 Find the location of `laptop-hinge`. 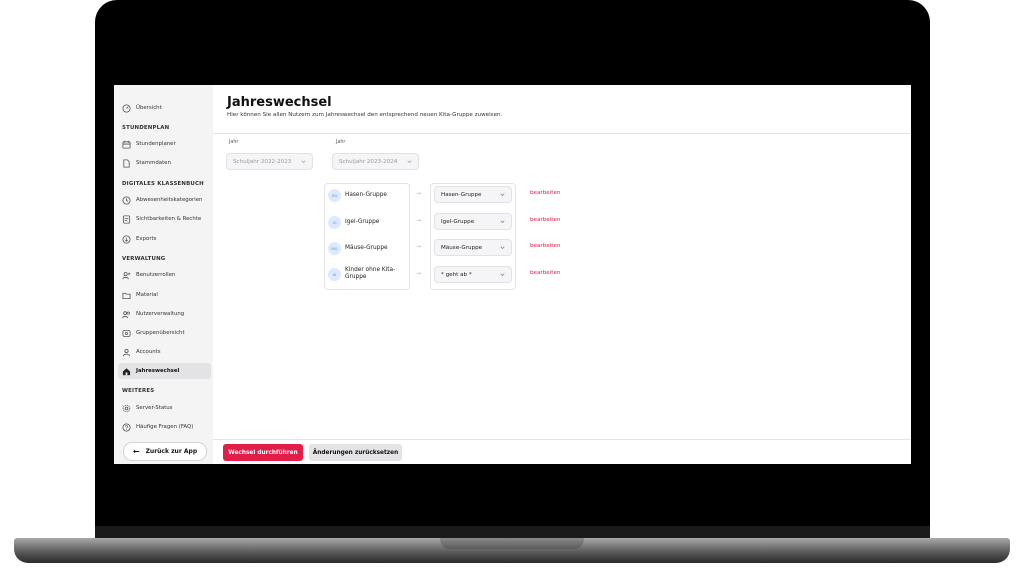

laptop-hinge is located at coordinates (512, 532).